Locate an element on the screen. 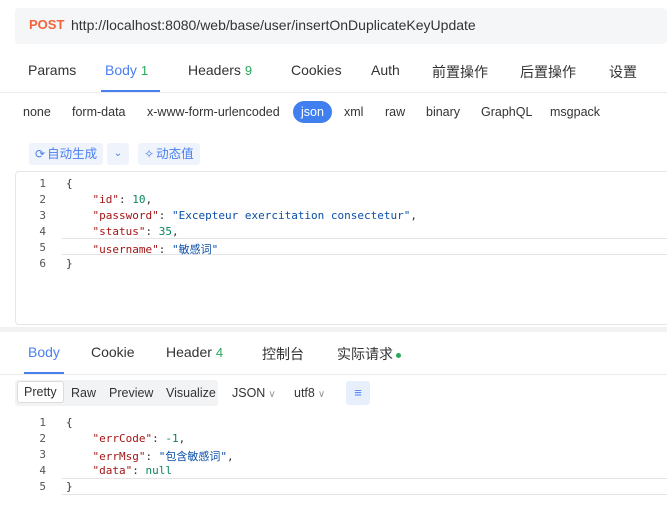  tab-headers-count: 9 is located at coordinates (248, 70).